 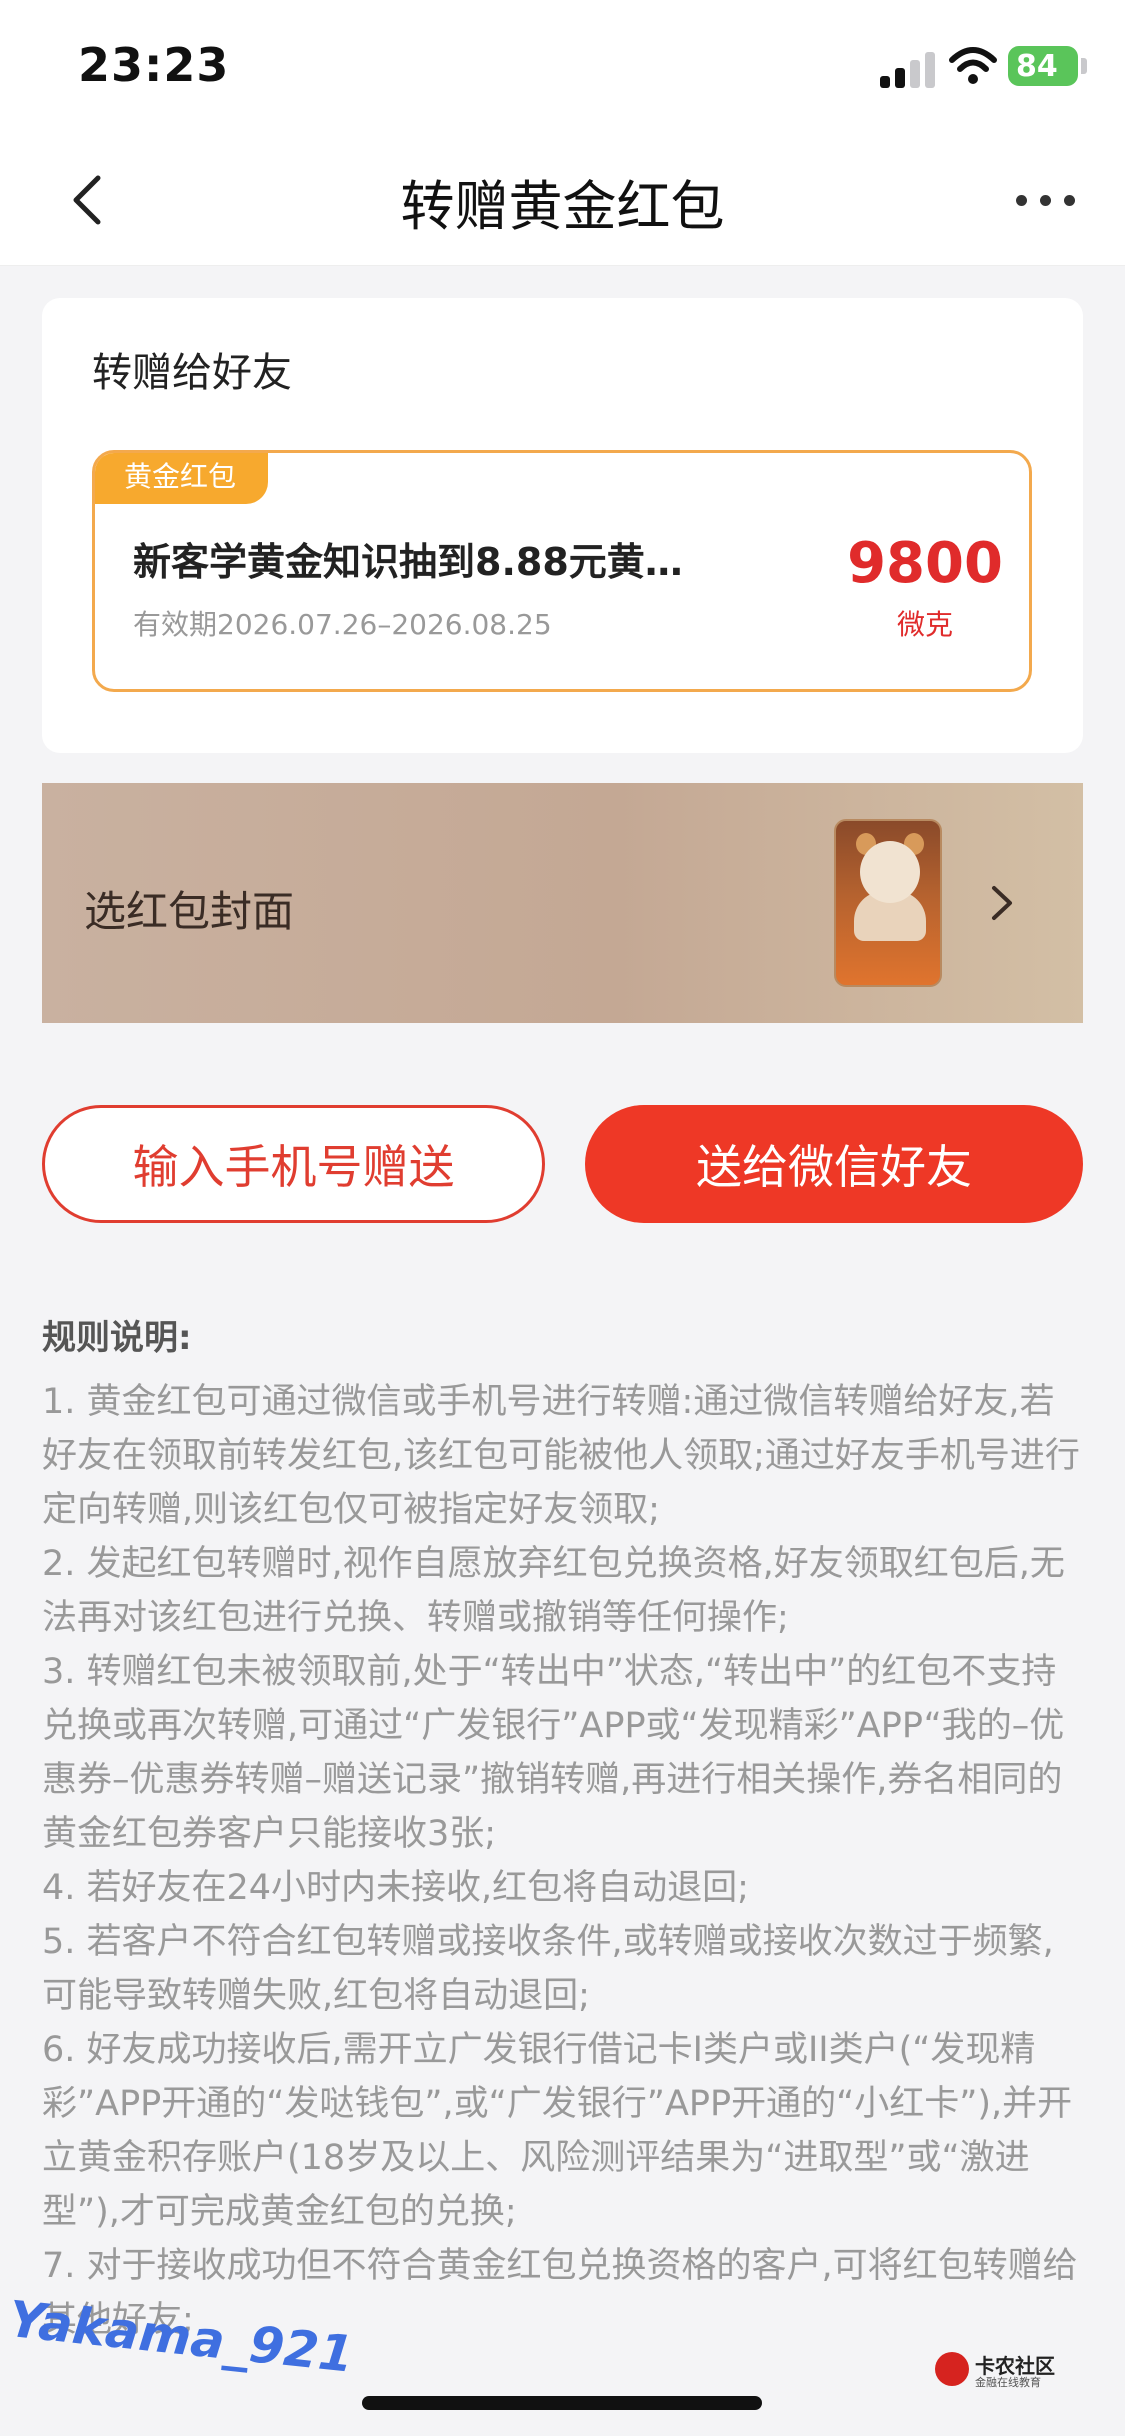 I want to click on rules-title: 规则说明:, so click(x=117, y=1338).